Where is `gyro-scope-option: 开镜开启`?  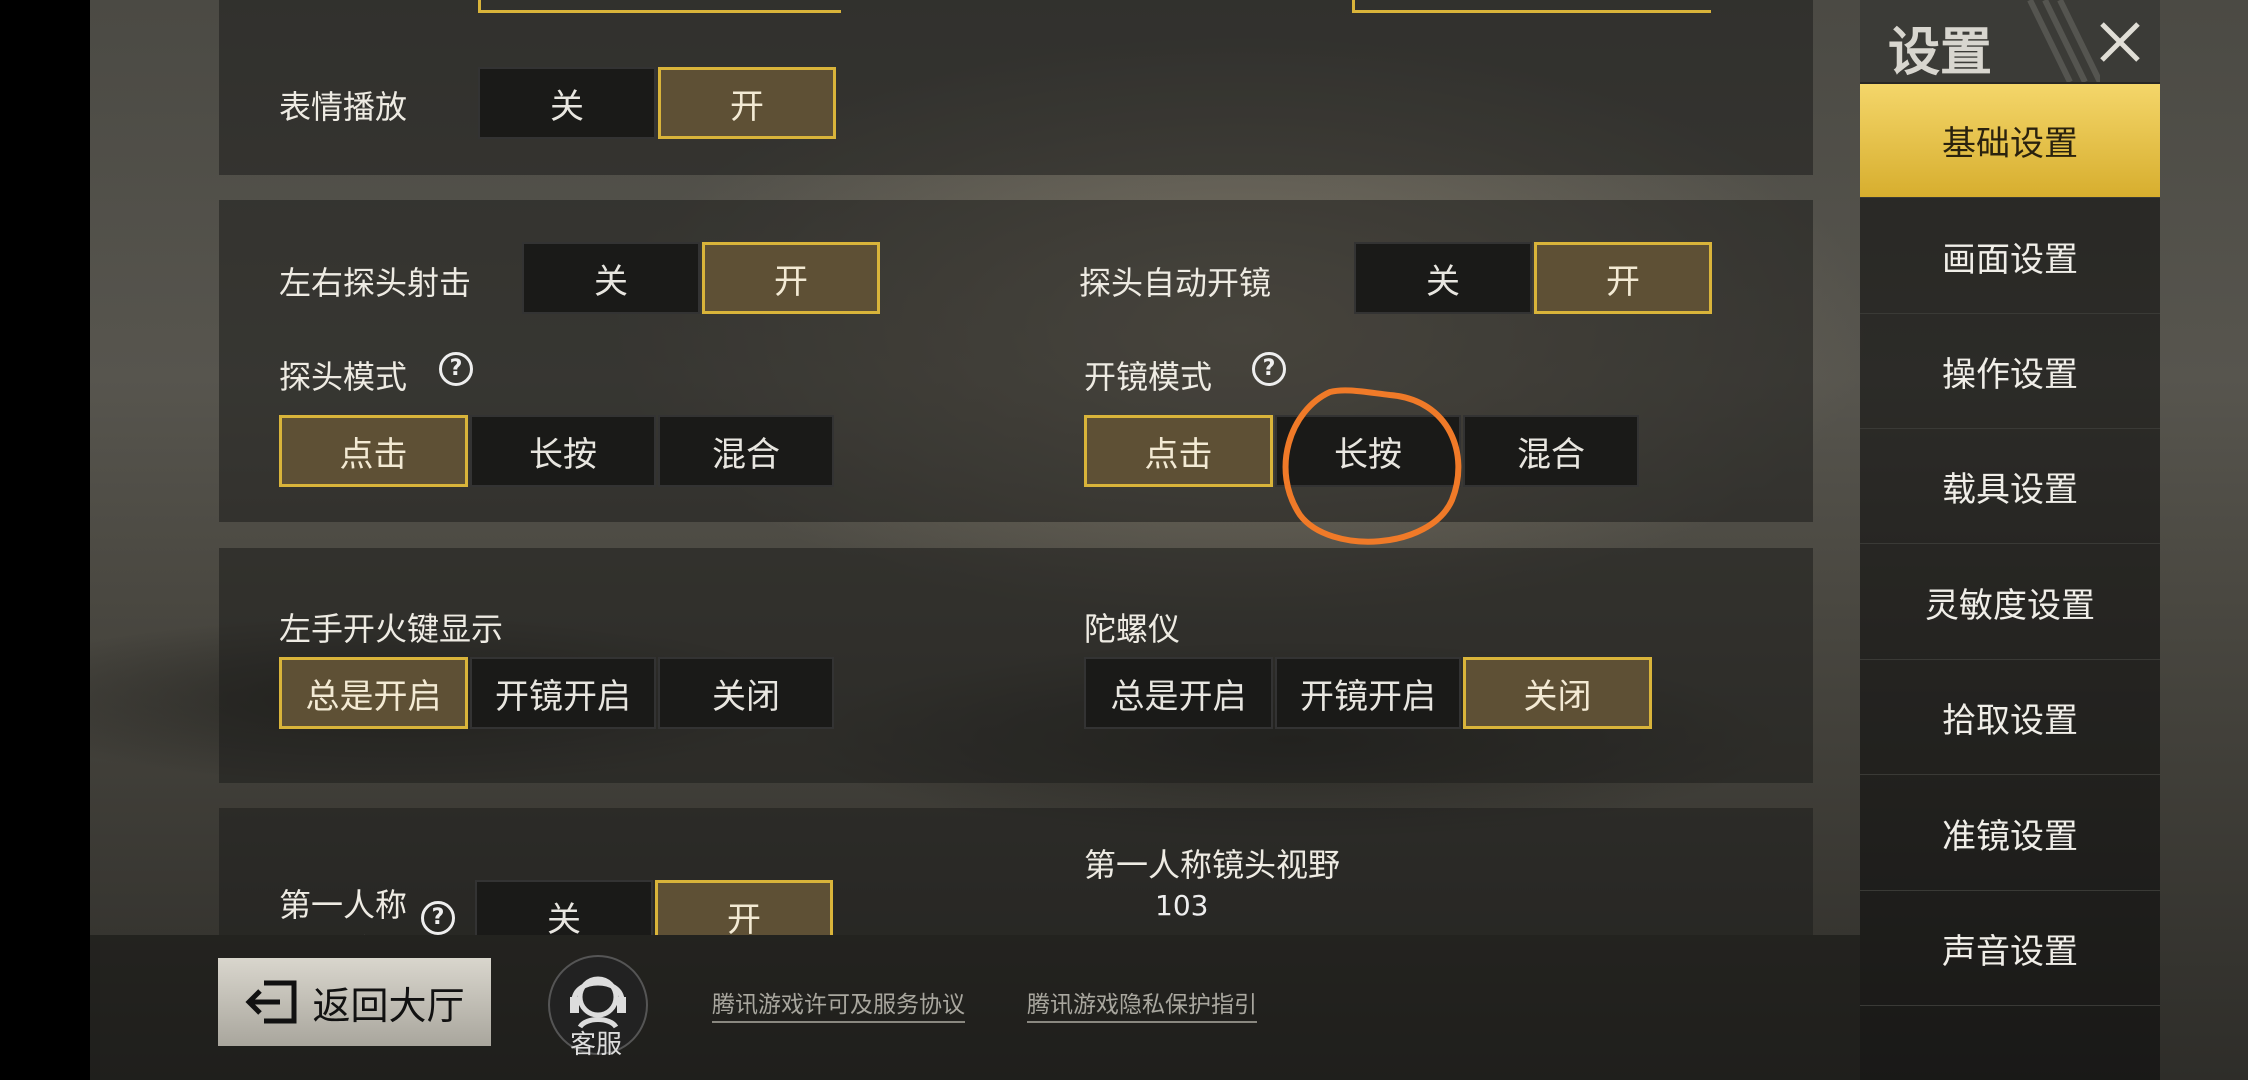 gyro-scope-option: 开镜开启 is located at coordinates (1368, 693).